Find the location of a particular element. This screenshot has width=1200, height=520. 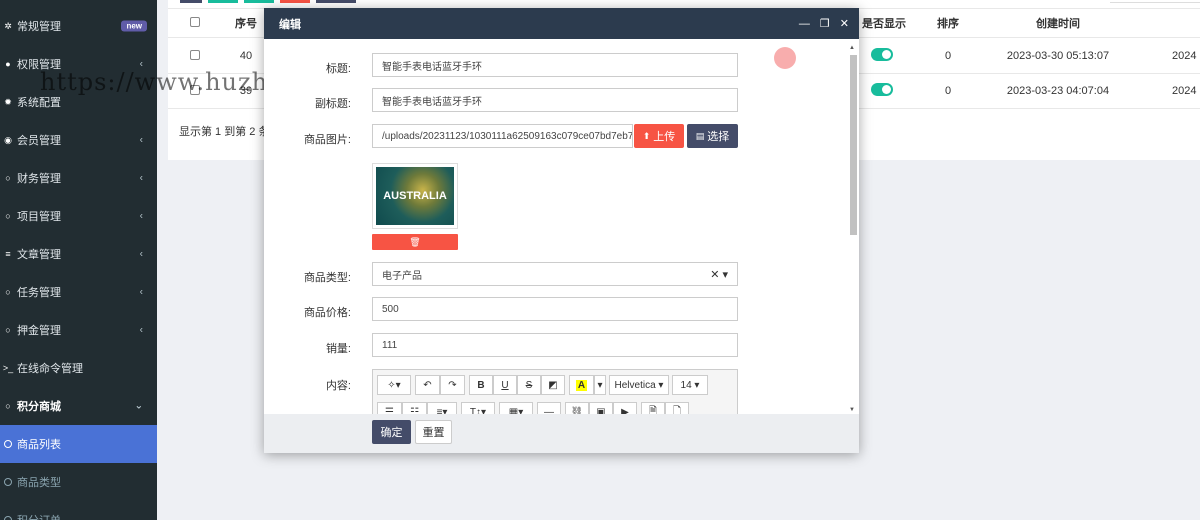

magic-wand-icon: ✧▾ is located at coordinates (394, 385).